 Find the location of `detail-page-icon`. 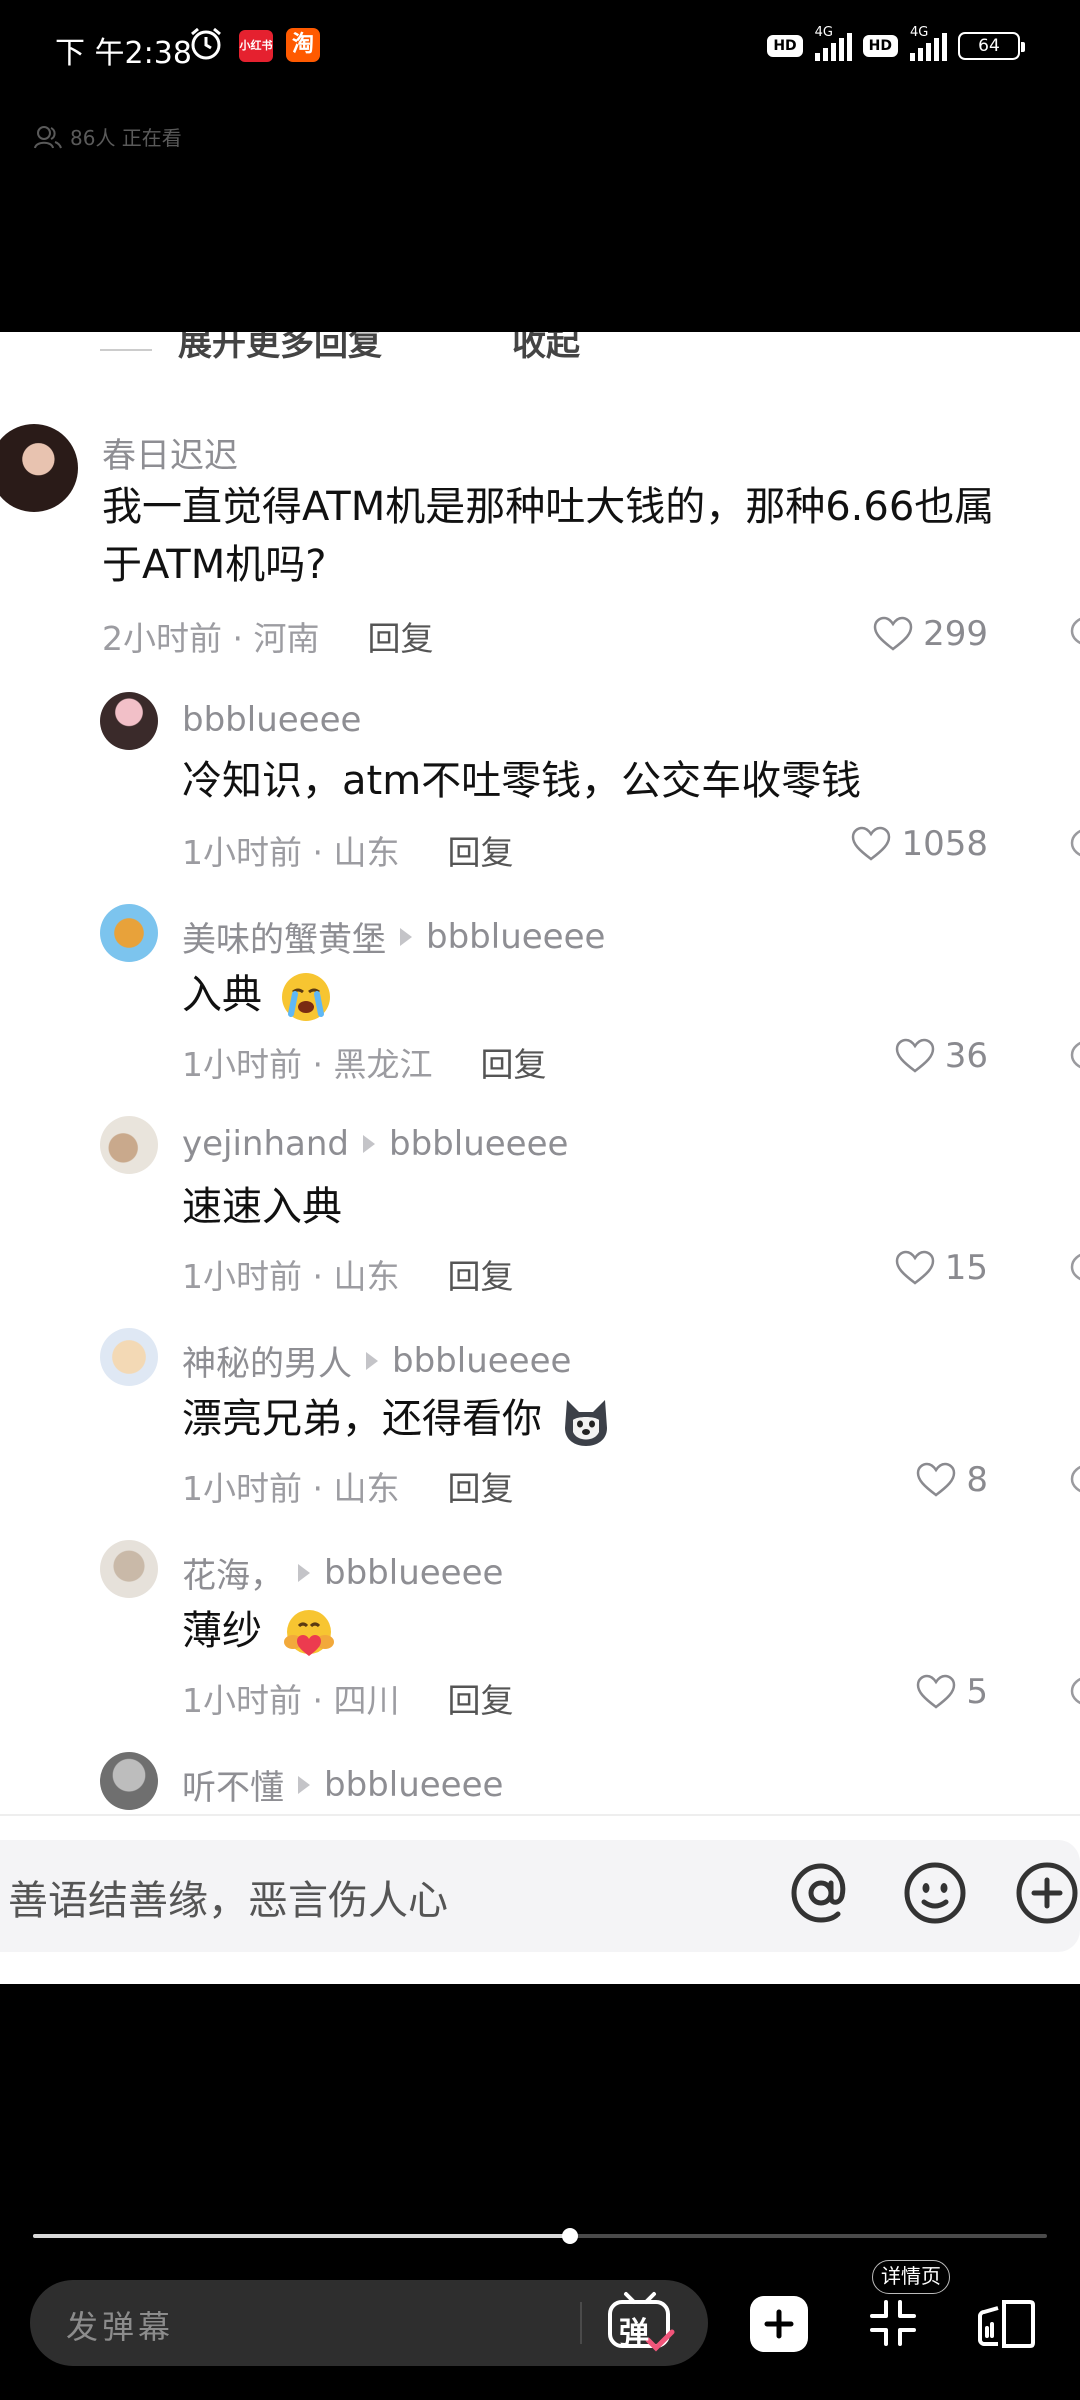

detail-page-icon is located at coordinates (1006, 2324).